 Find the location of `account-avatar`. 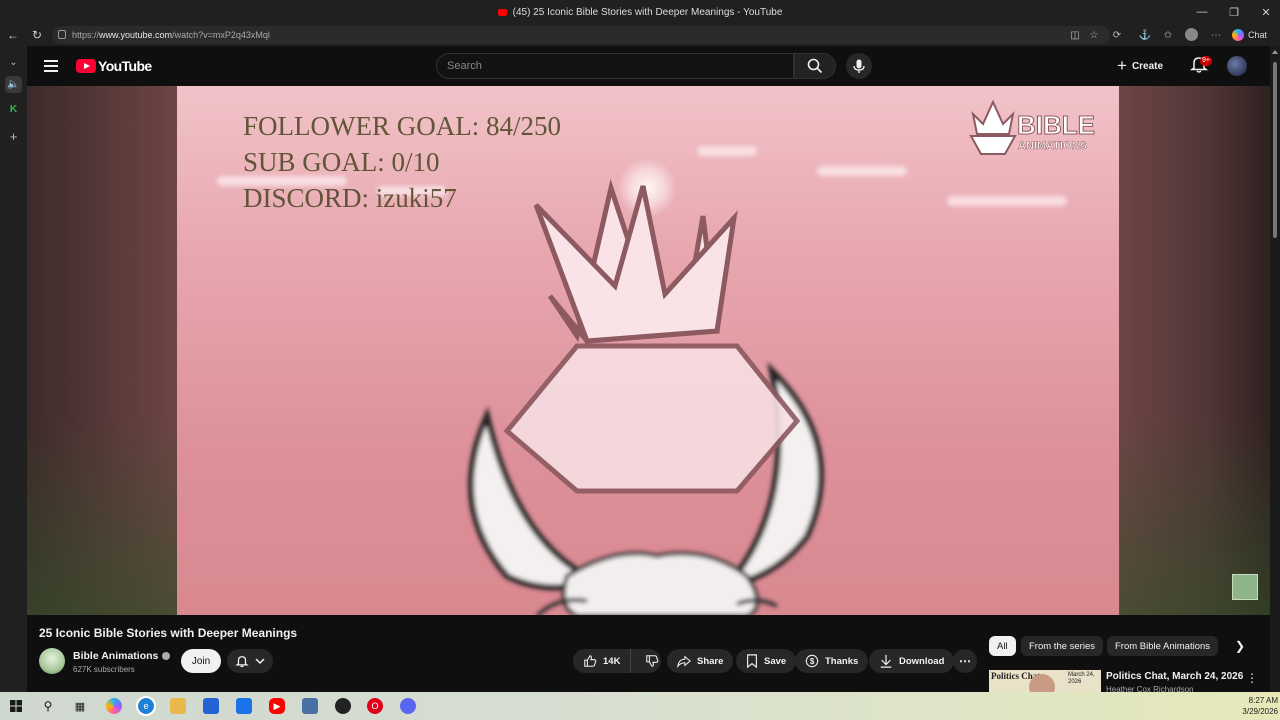

account-avatar is located at coordinates (1237, 66).